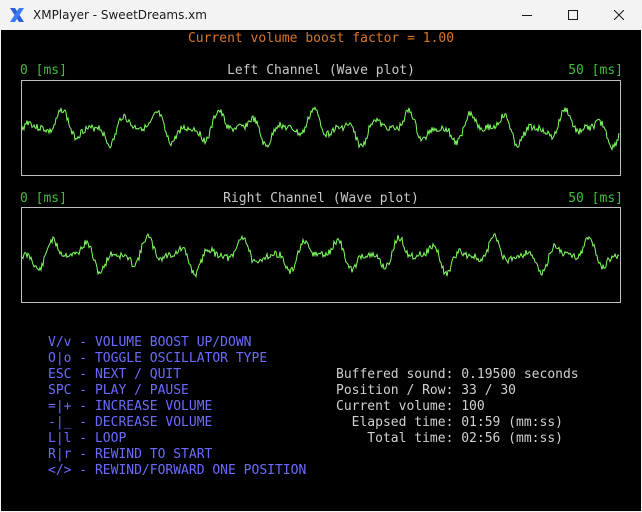 This screenshot has width=642, height=512. Describe the element at coordinates (595, 70) in the screenshot. I see `left-end-label: 50 [ms]` at that location.